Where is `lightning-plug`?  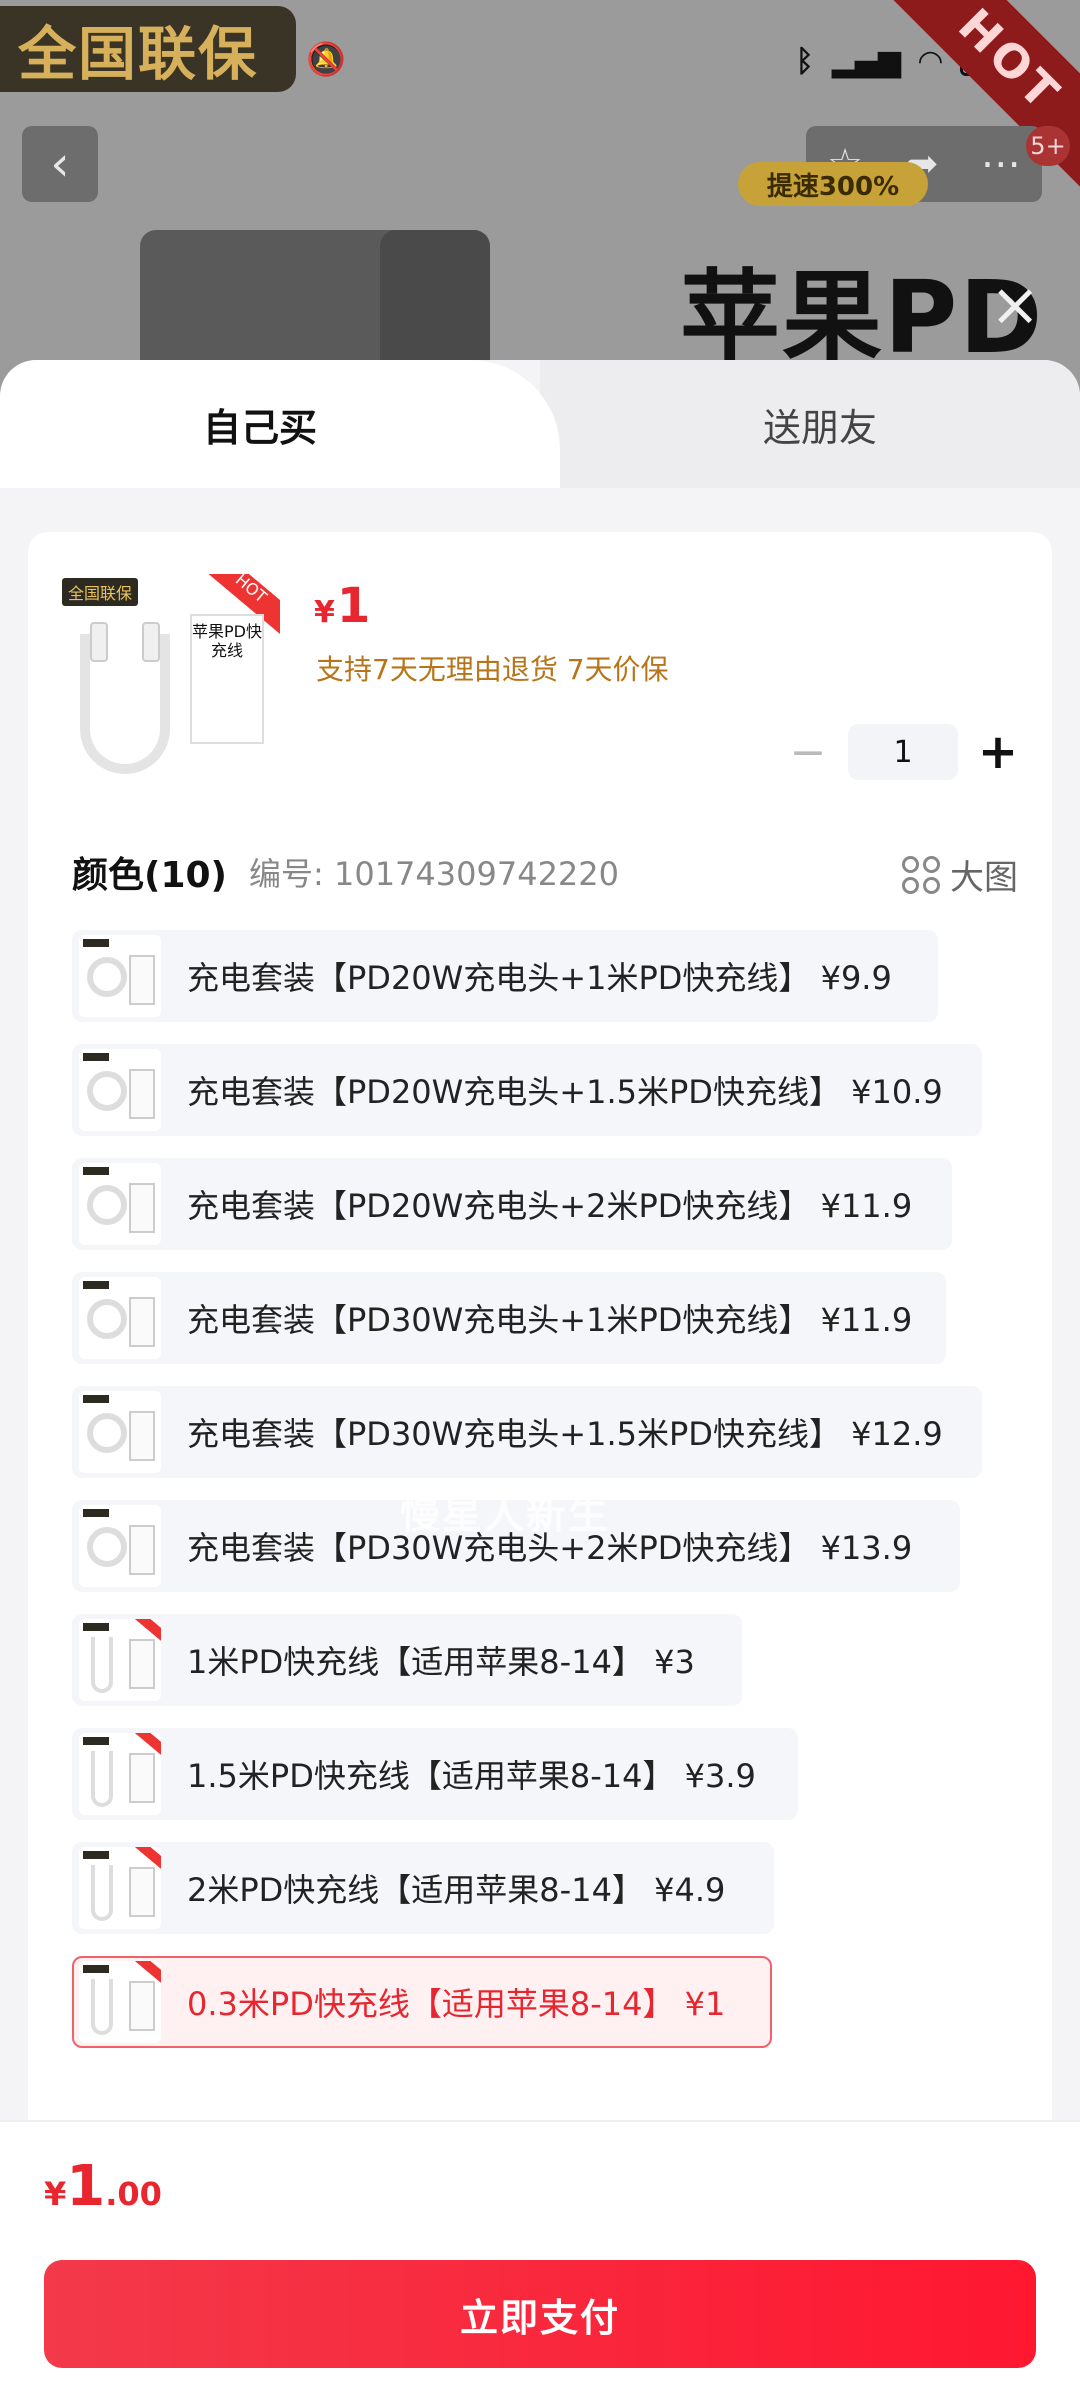
lightning-plug is located at coordinates (151, 642).